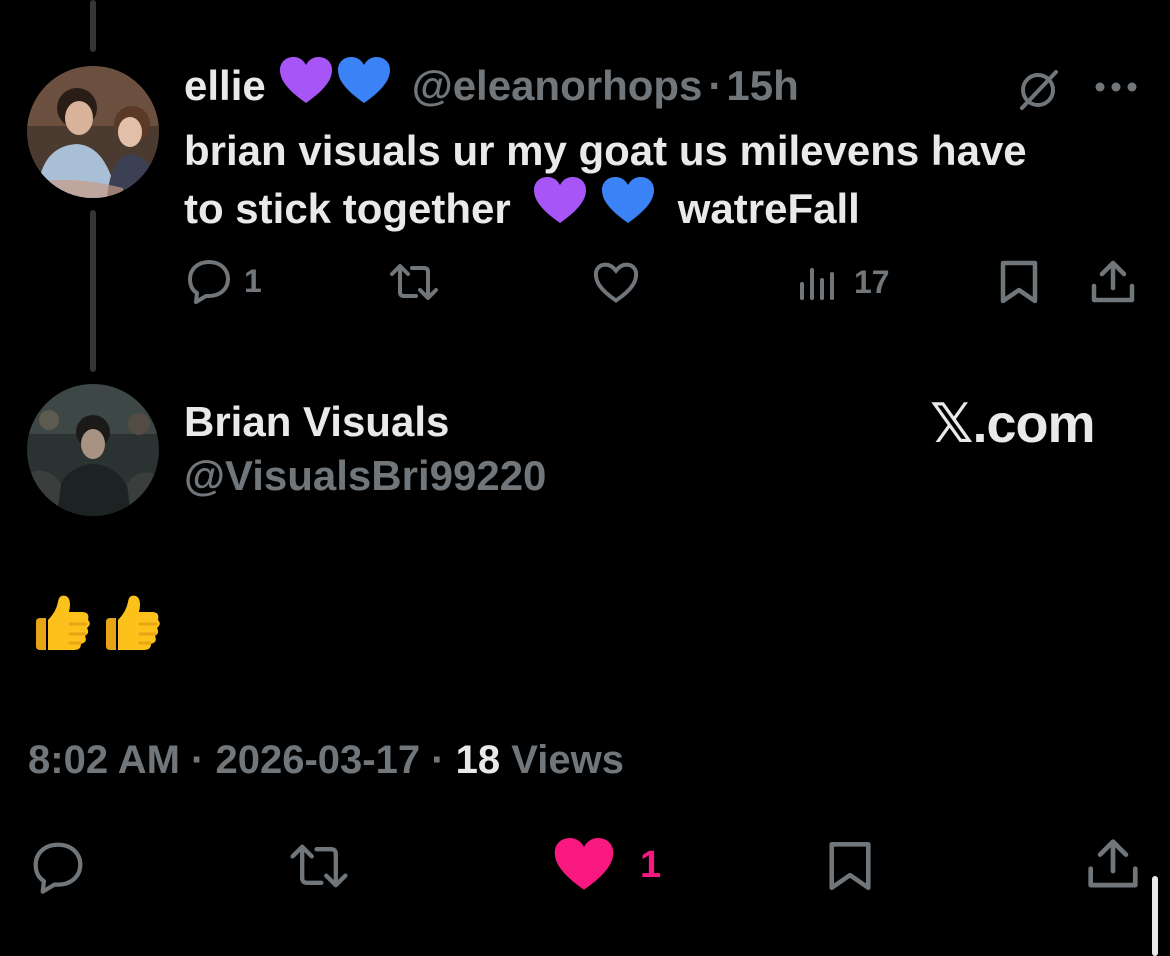 Image resolution: width=1170 pixels, height=956 pixels. I want to click on main-tweet-body, so click(96, 624).